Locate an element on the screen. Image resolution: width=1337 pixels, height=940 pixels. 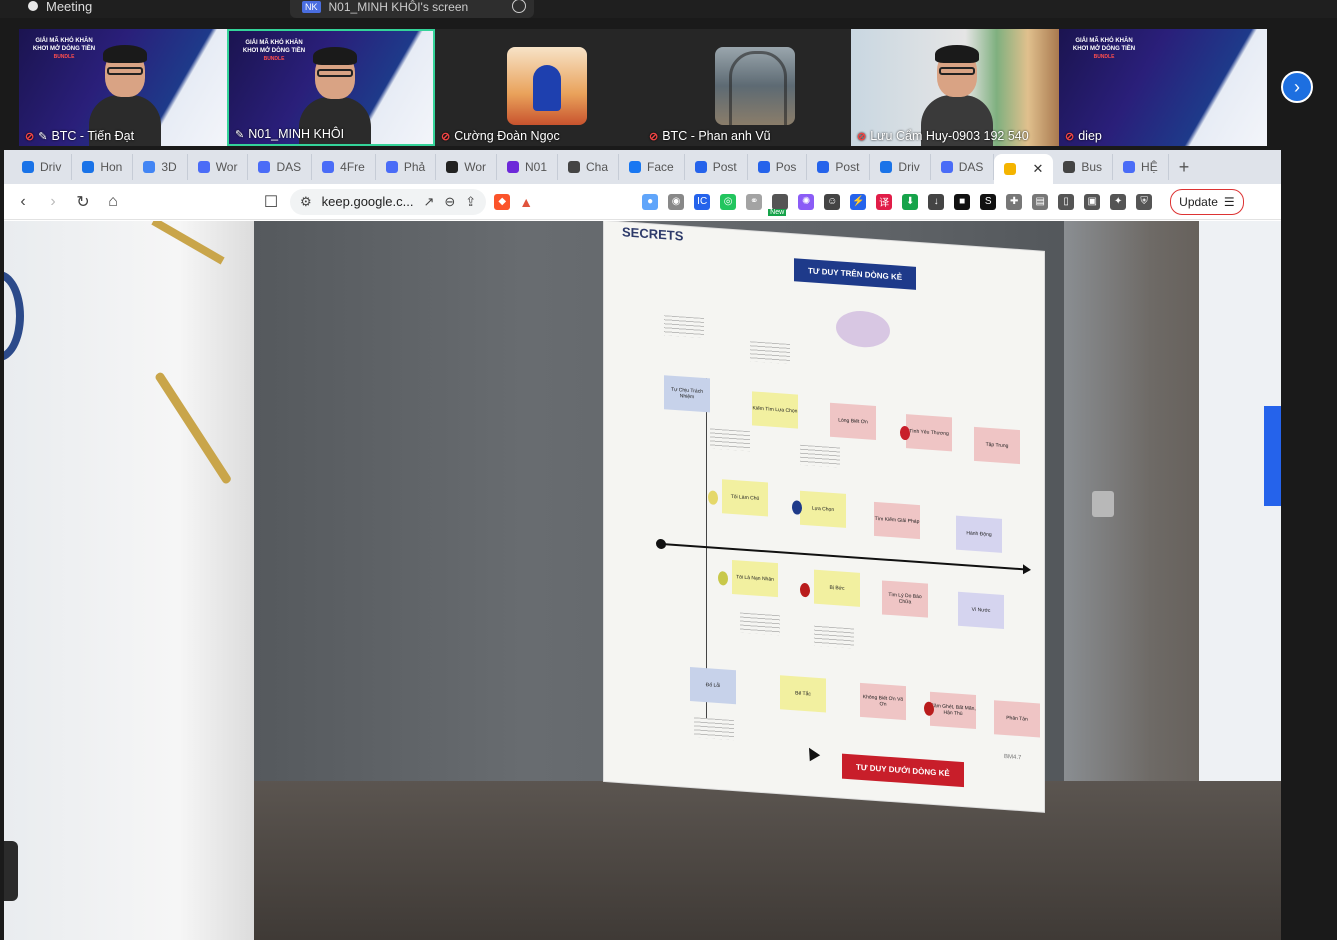
browser-tab: HỆ is located at coordinates (1141, 167).